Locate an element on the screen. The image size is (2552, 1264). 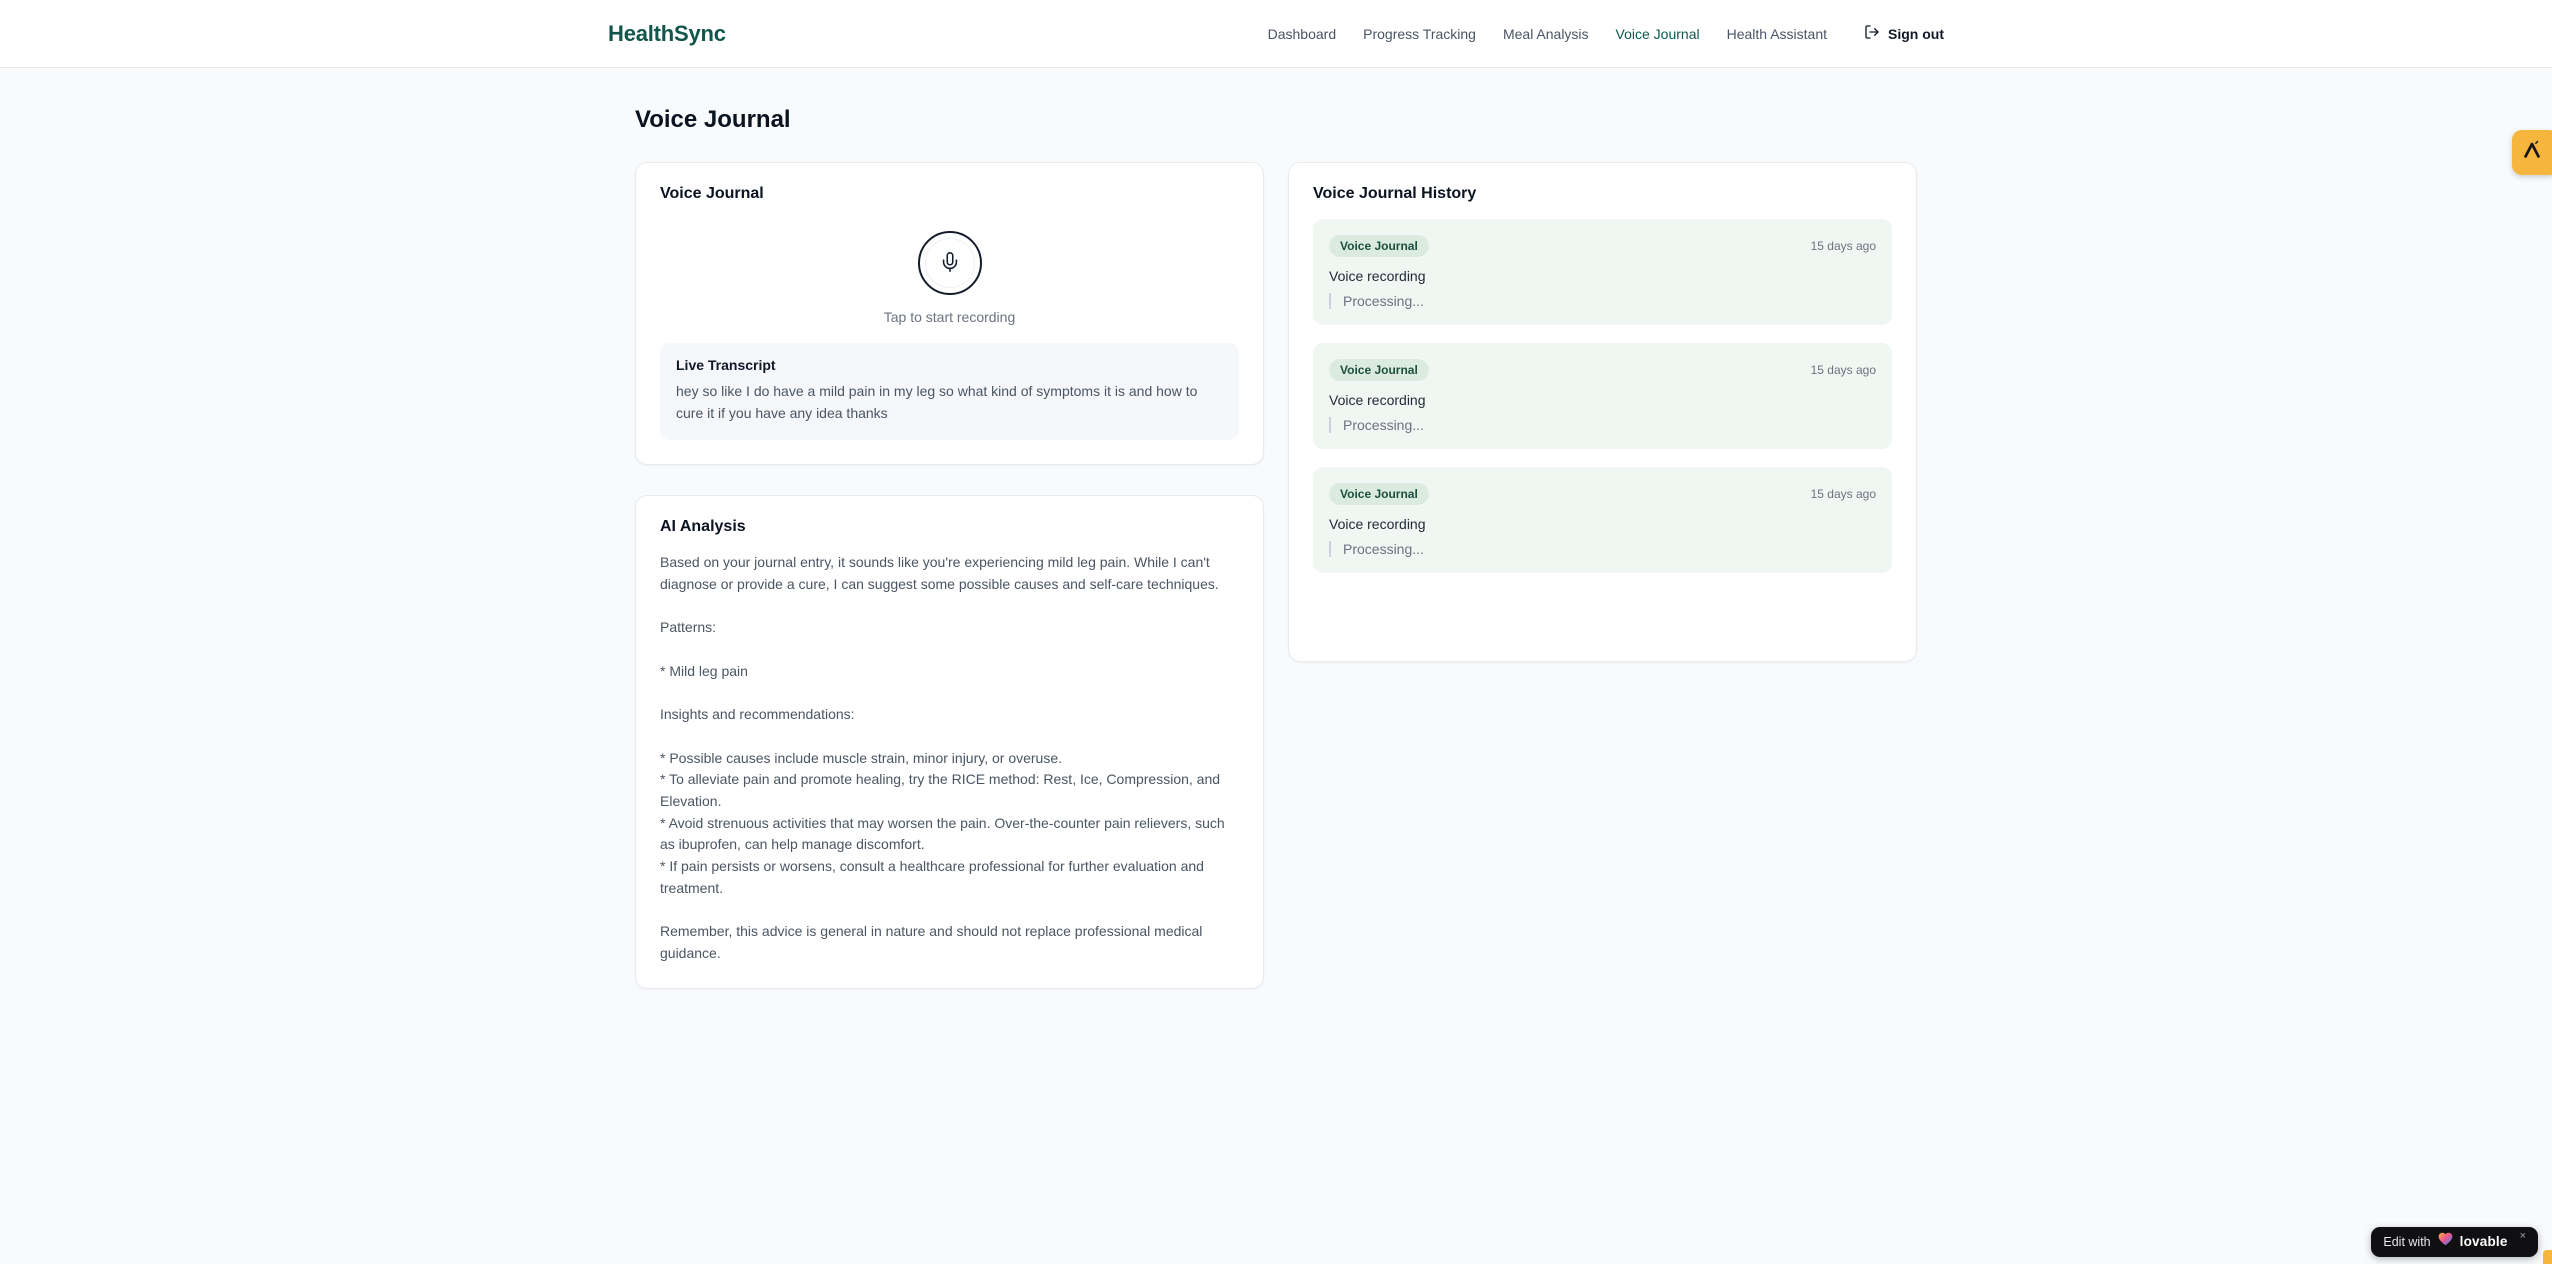
record-button is located at coordinates (949, 263).